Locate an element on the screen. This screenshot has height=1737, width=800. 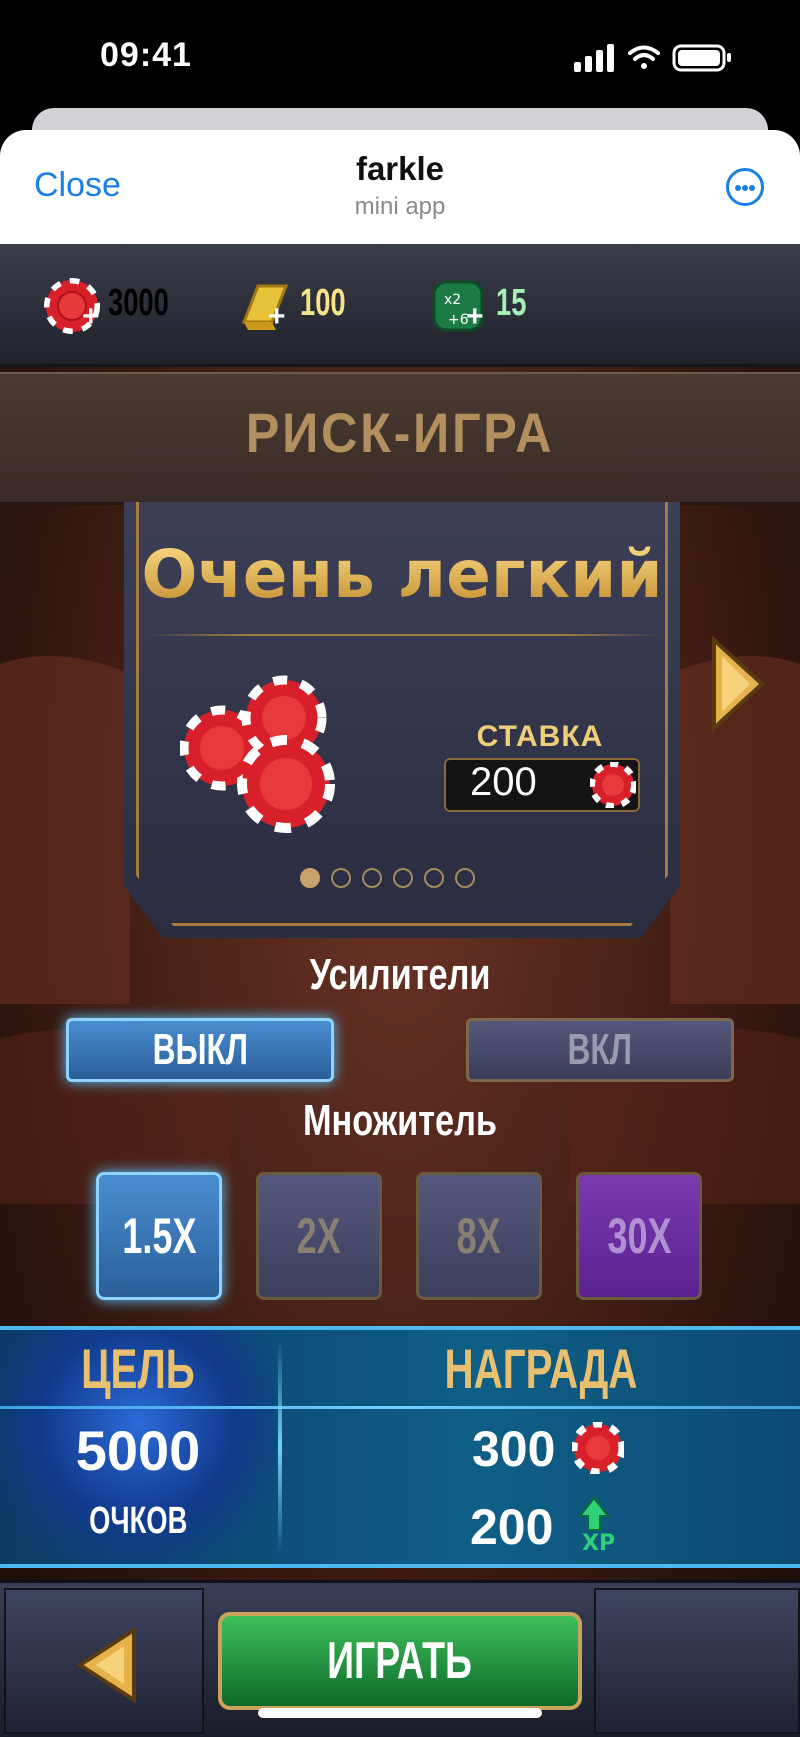
multiplier-1-5x-button: 1.5X is located at coordinates (159, 1236).